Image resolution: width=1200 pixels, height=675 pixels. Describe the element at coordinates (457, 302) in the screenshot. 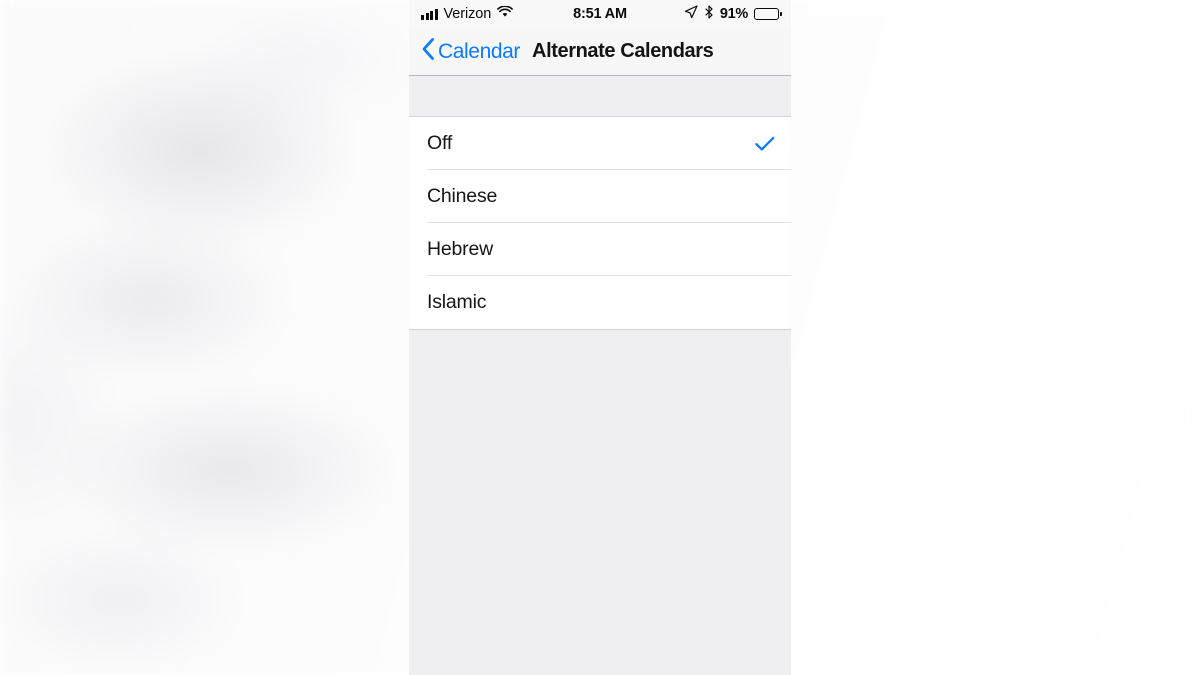

I see `list-item-label: Islamic` at that location.